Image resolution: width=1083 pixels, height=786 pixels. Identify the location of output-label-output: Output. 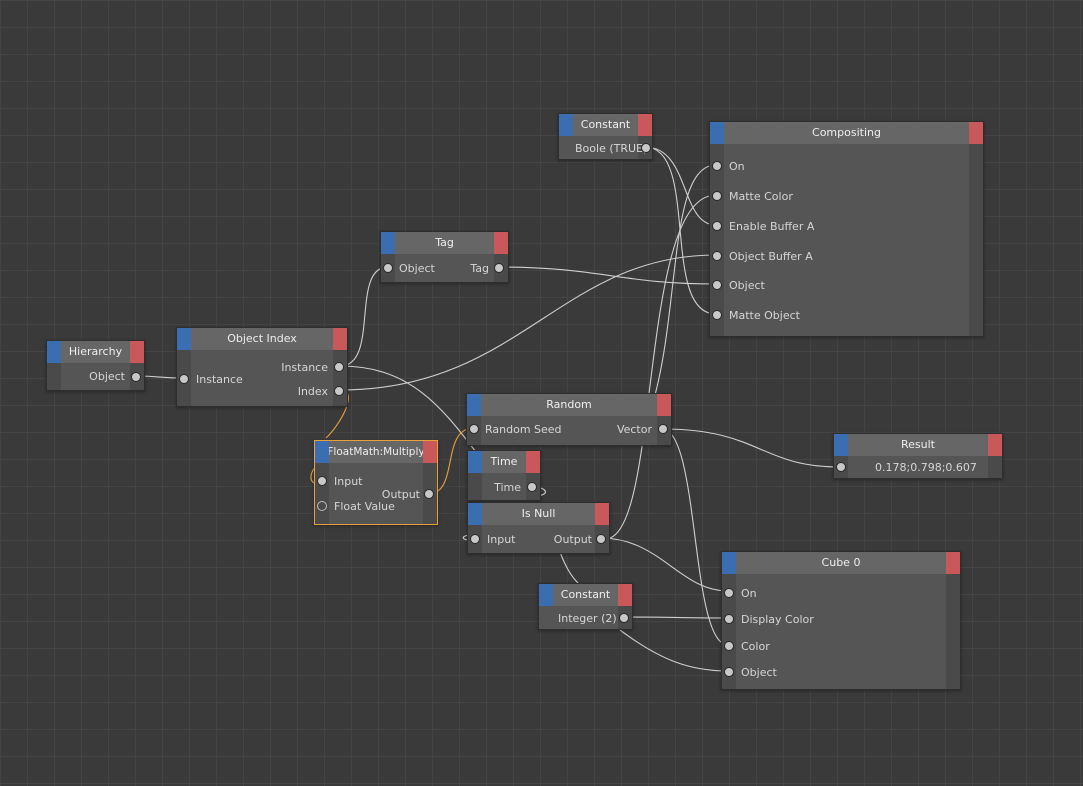
(572, 539).